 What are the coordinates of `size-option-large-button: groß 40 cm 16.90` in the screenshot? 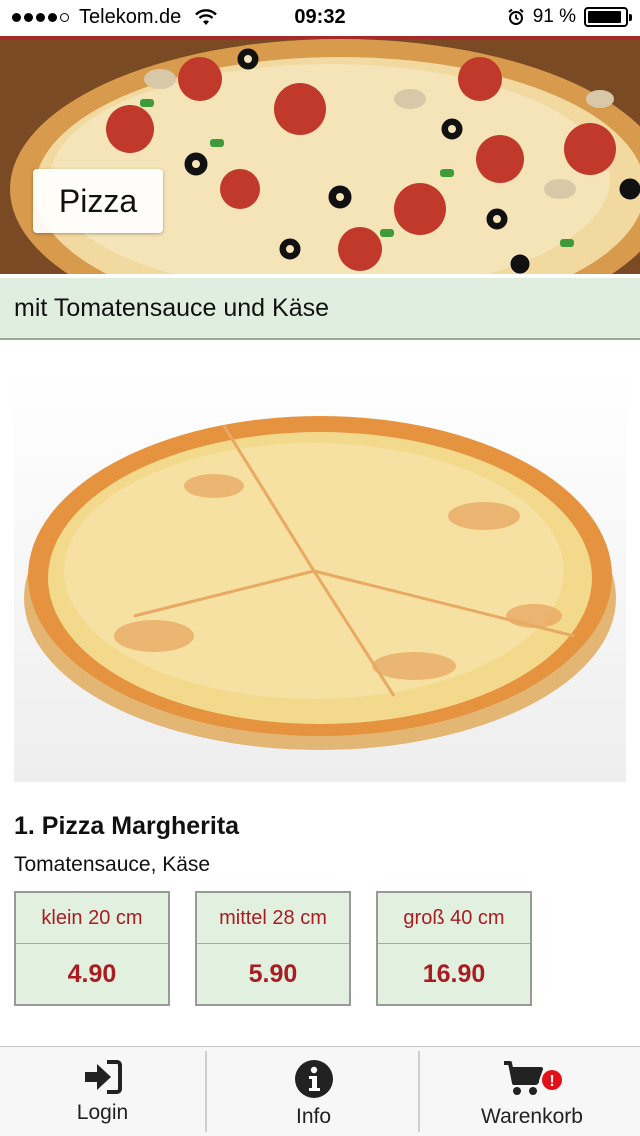 It's located at (454, 948).